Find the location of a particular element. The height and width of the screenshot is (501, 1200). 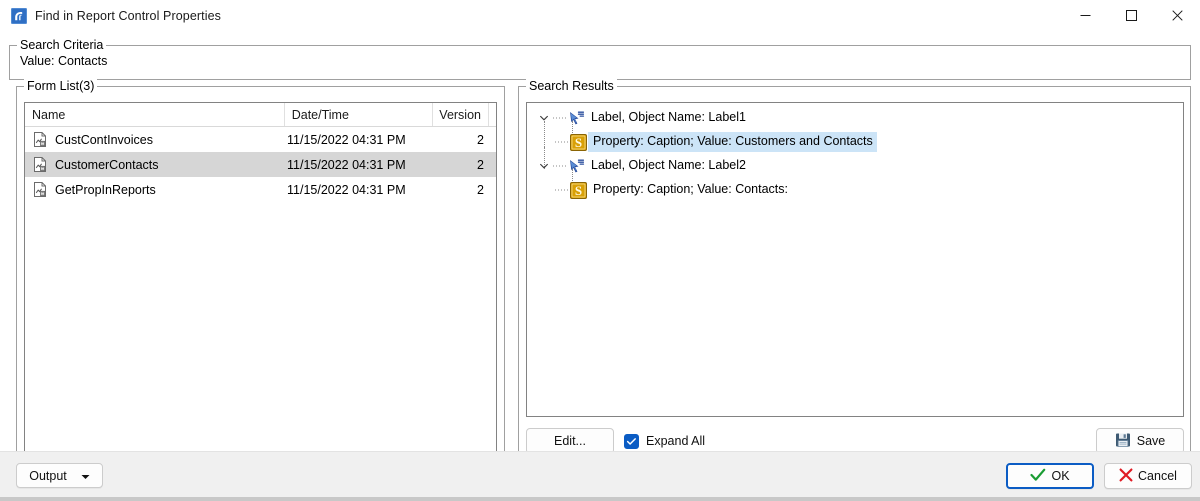

form-name-text: GetPropInReports is located at coordinates (105, 189).